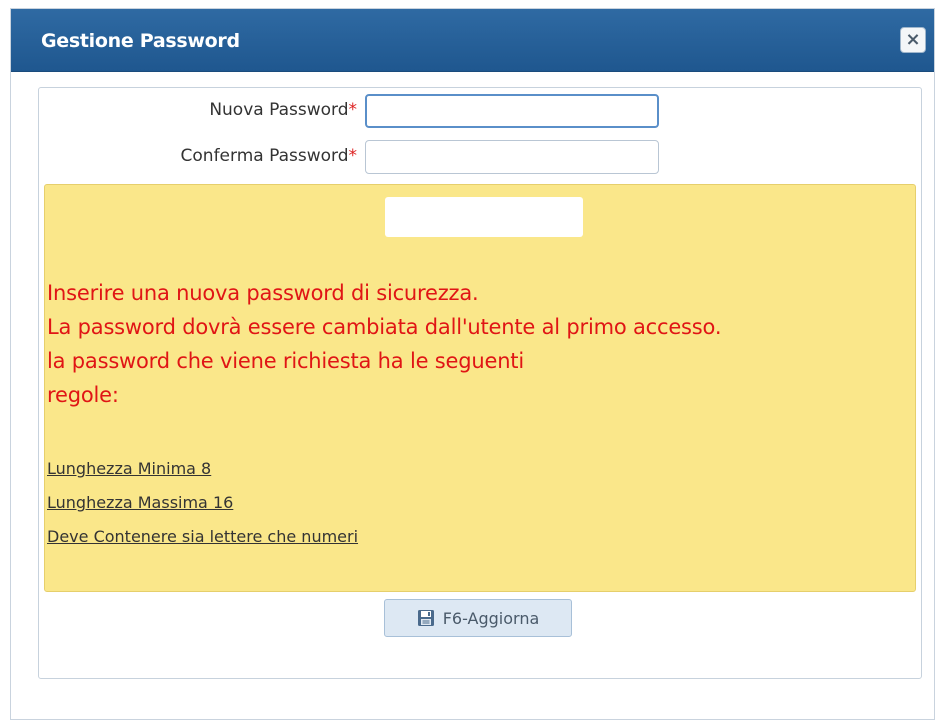 Image resolution: width=944 pixels, height=721 pixels. I want to click on close-icon: ×, so click(913, 39).